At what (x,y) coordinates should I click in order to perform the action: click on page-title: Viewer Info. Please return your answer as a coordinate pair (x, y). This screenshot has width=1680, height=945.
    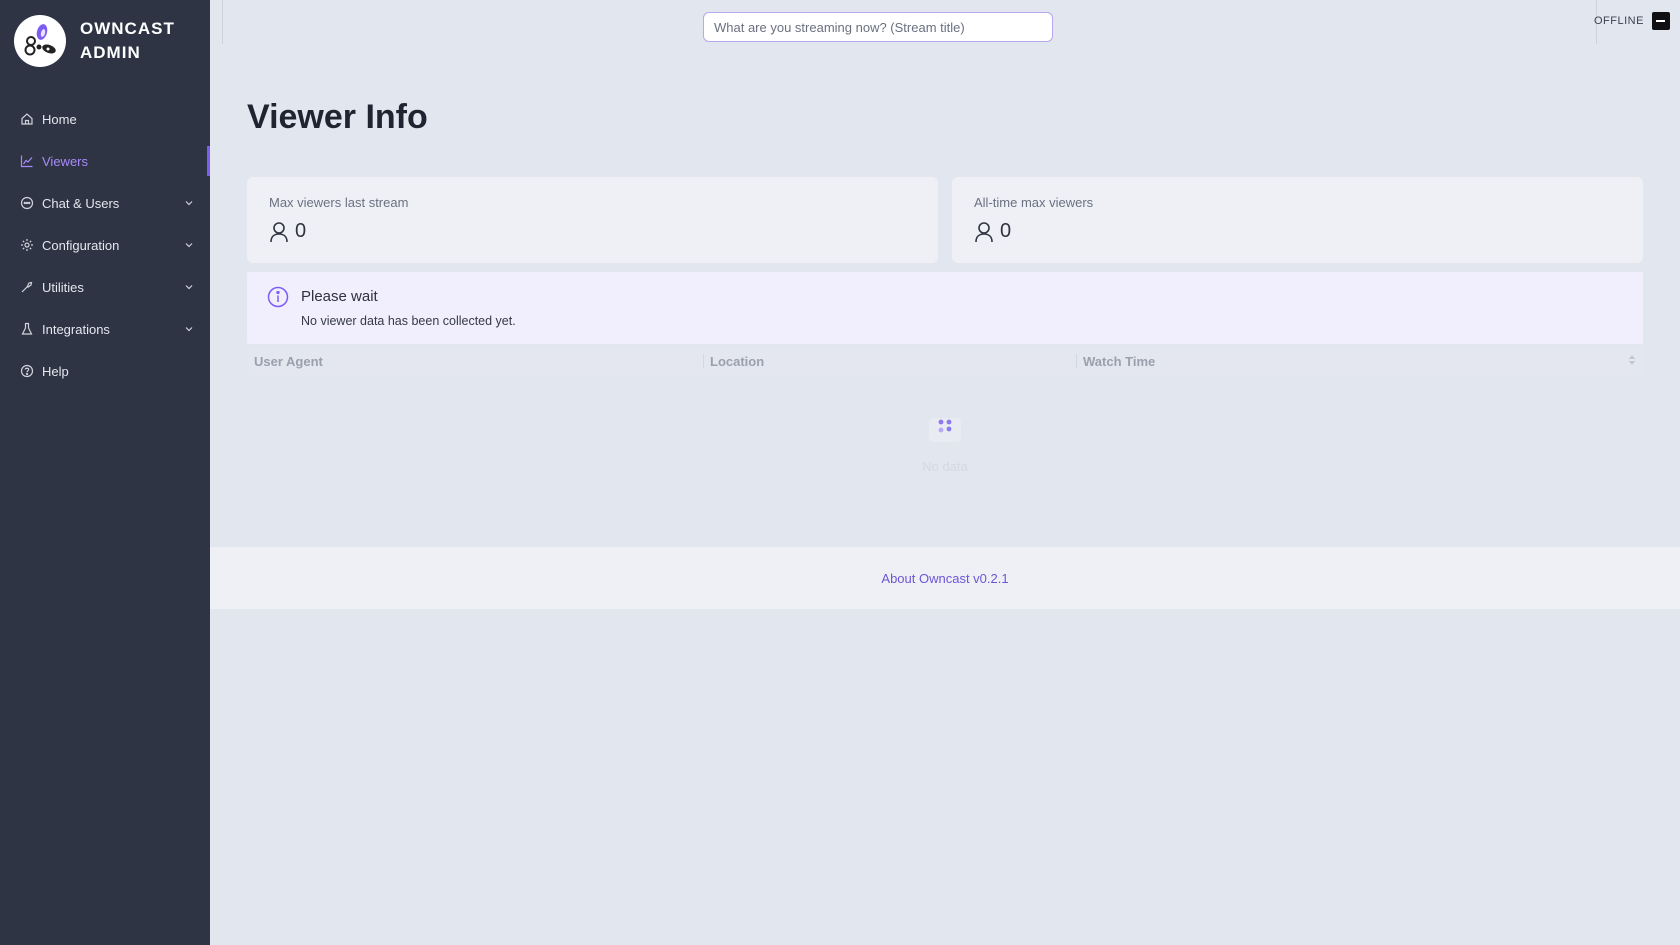
    Looking at the image, I should click on (337, 117).